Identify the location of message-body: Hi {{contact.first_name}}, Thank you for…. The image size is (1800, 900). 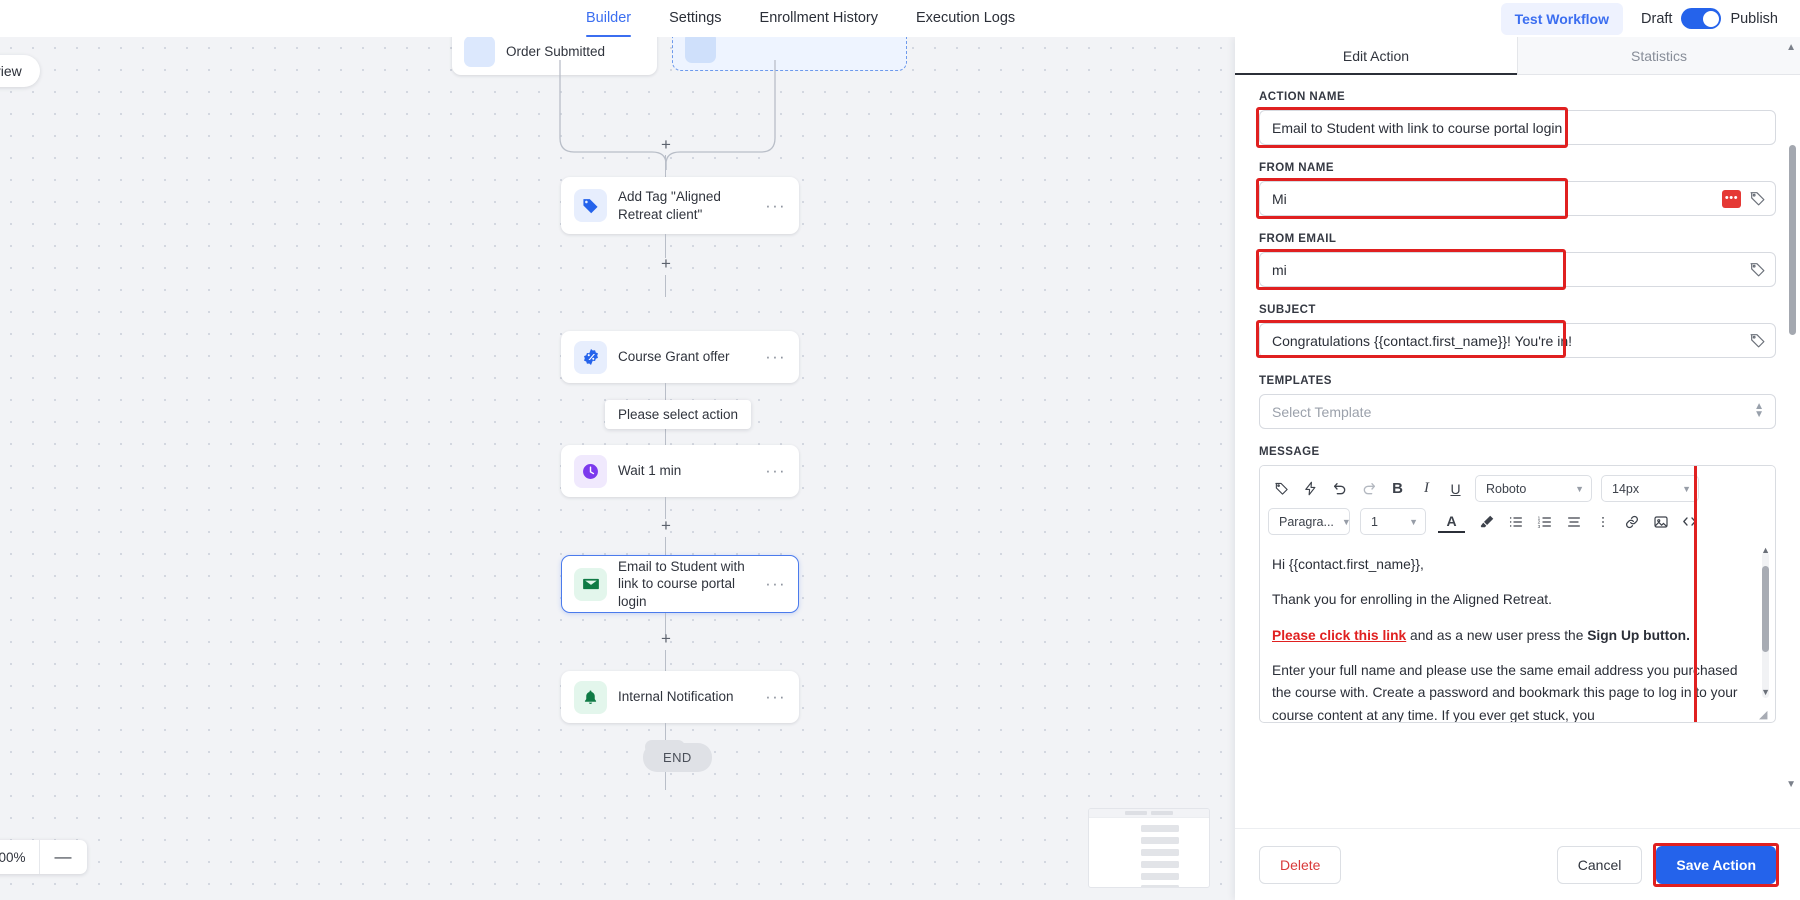
(1517, 632).